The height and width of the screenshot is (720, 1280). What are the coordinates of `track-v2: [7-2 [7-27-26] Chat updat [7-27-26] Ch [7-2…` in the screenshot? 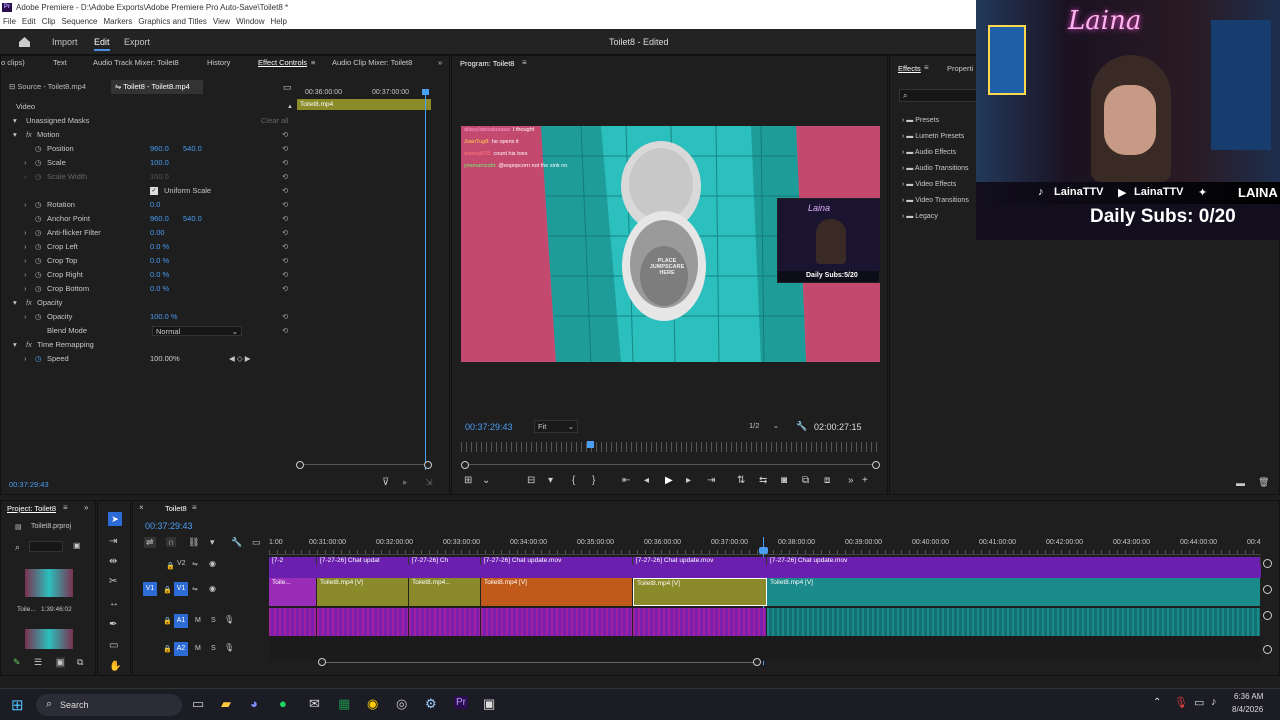 It's located at (765, 567).